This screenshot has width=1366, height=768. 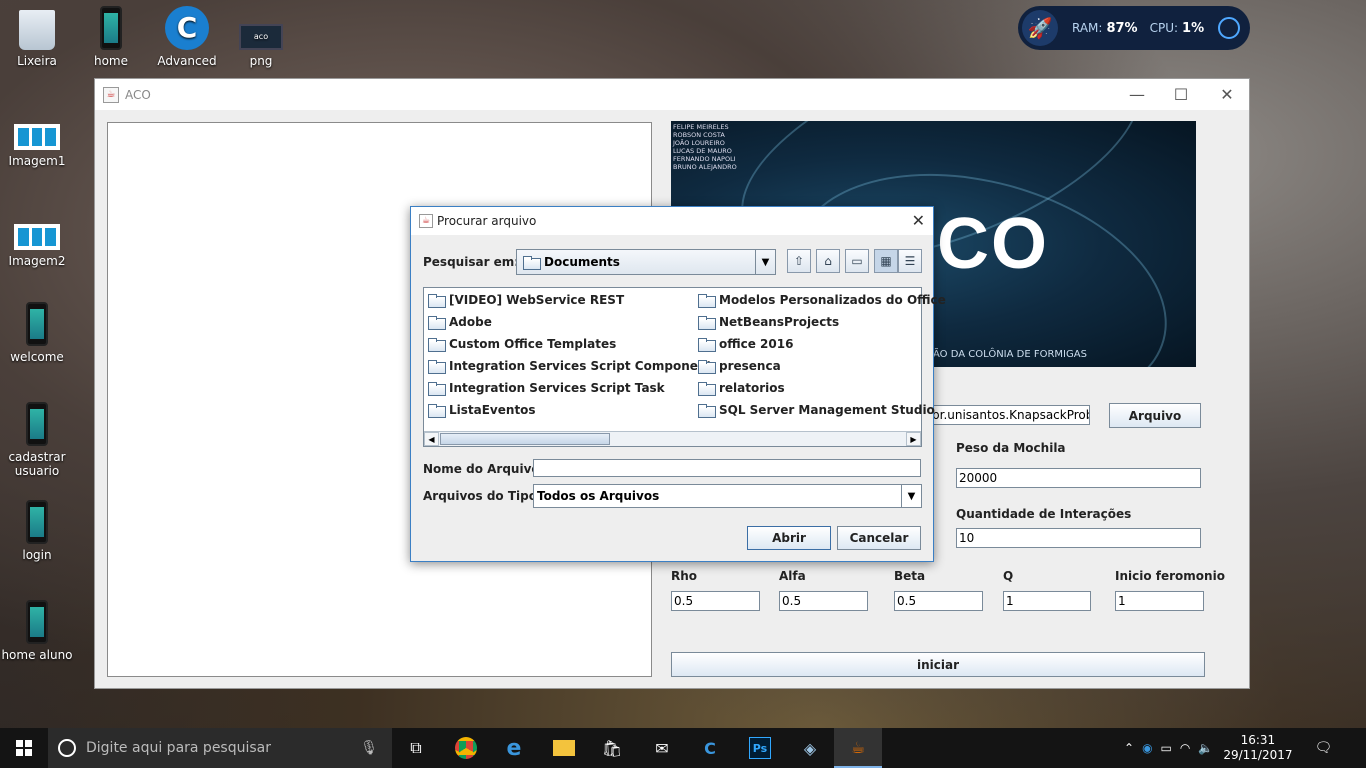 What do you see at coordinates (460, 322) in the screenshot?
I see `list-item: Adobe` at bounding box center [460, 322].